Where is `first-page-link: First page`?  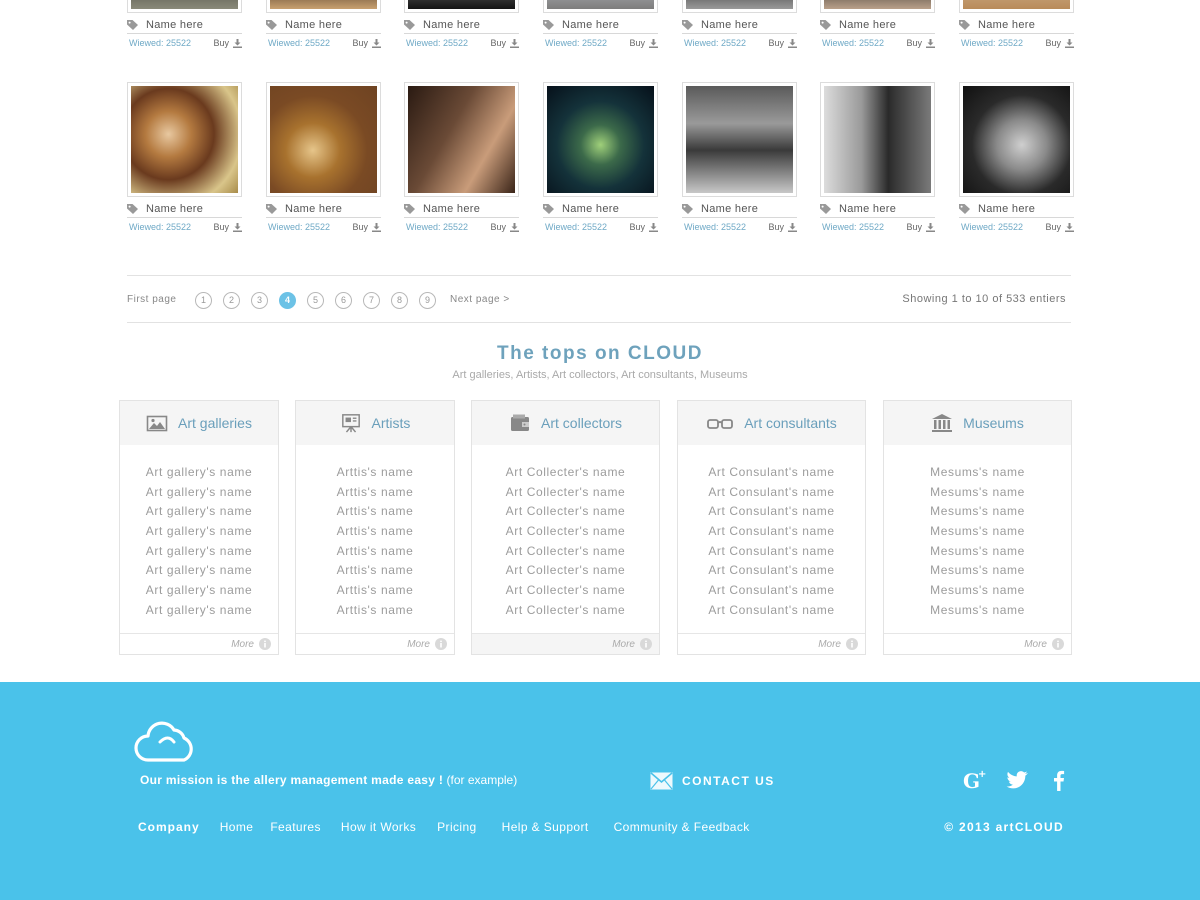 first-page-link: First page is located at coordinates (151, 299).